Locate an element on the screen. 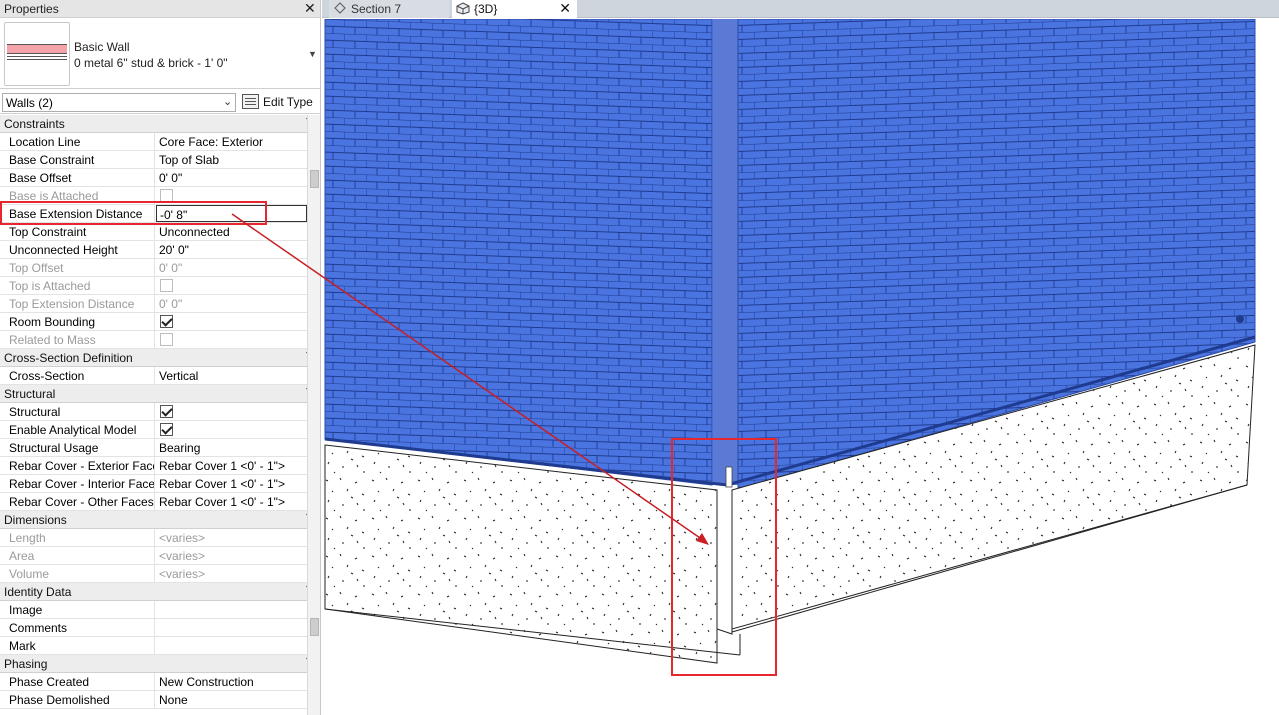 The width and height of the screenshot is (1279, 715). param-image: Image is located at coordinates (153, 610).